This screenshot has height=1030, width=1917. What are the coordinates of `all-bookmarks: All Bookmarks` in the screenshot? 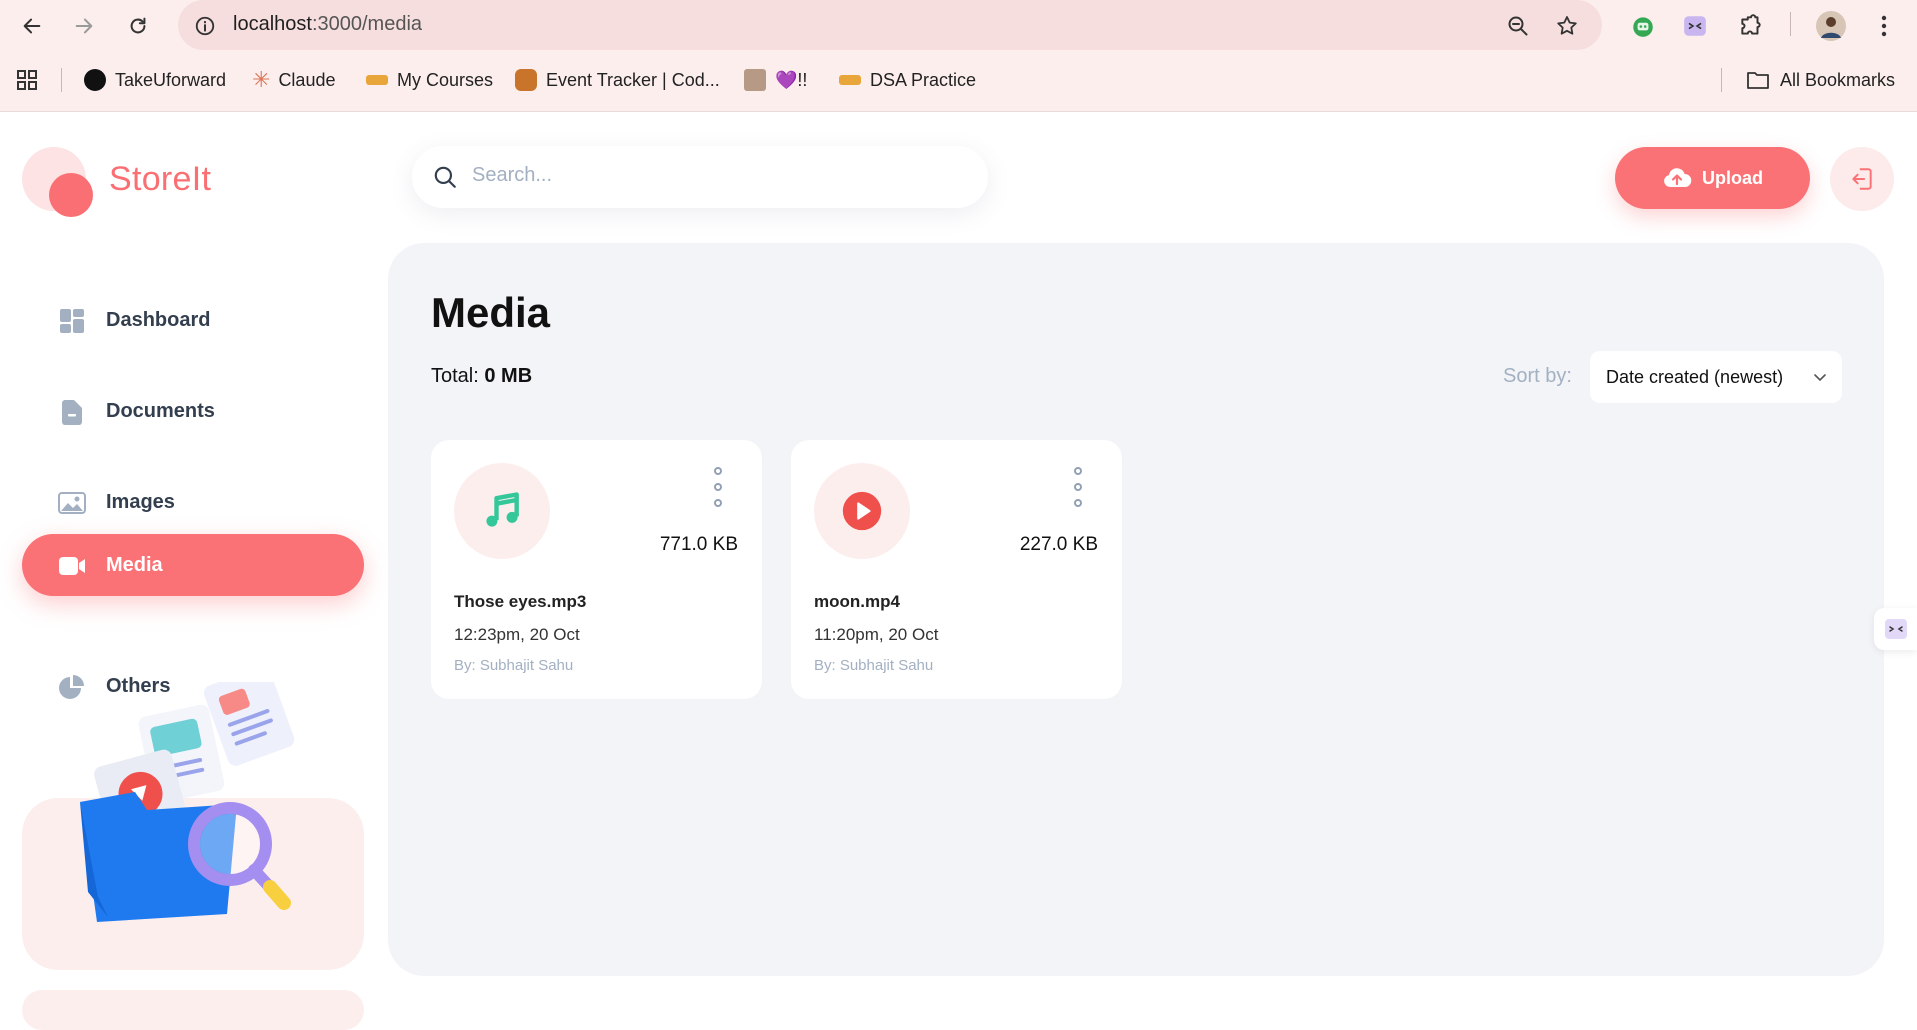 It's located at (1820, 80).